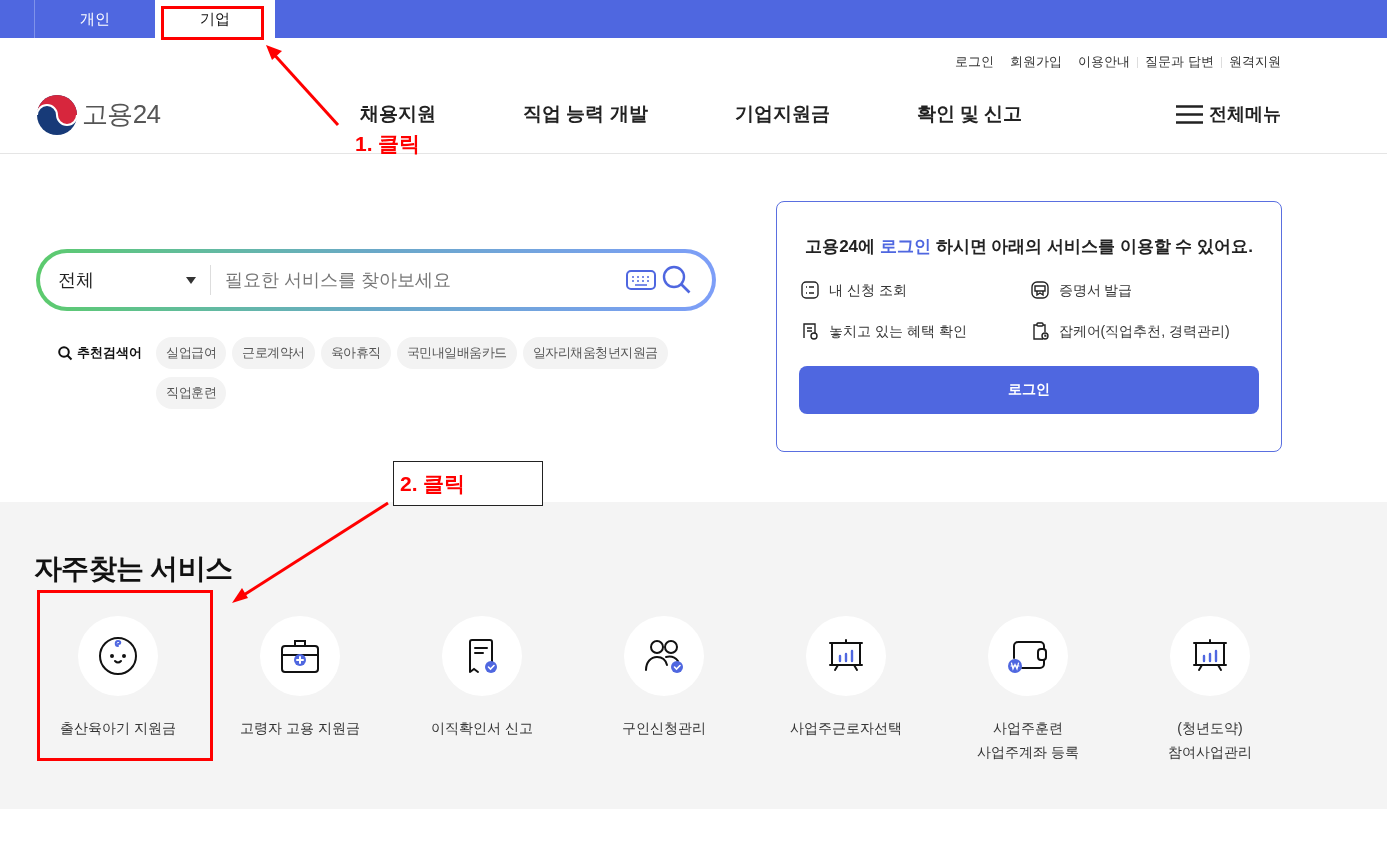  What do you see at coordinates (57, 114) in the screenshot?
I see `logo-emblem-icon` at bounding box center [57, 114].